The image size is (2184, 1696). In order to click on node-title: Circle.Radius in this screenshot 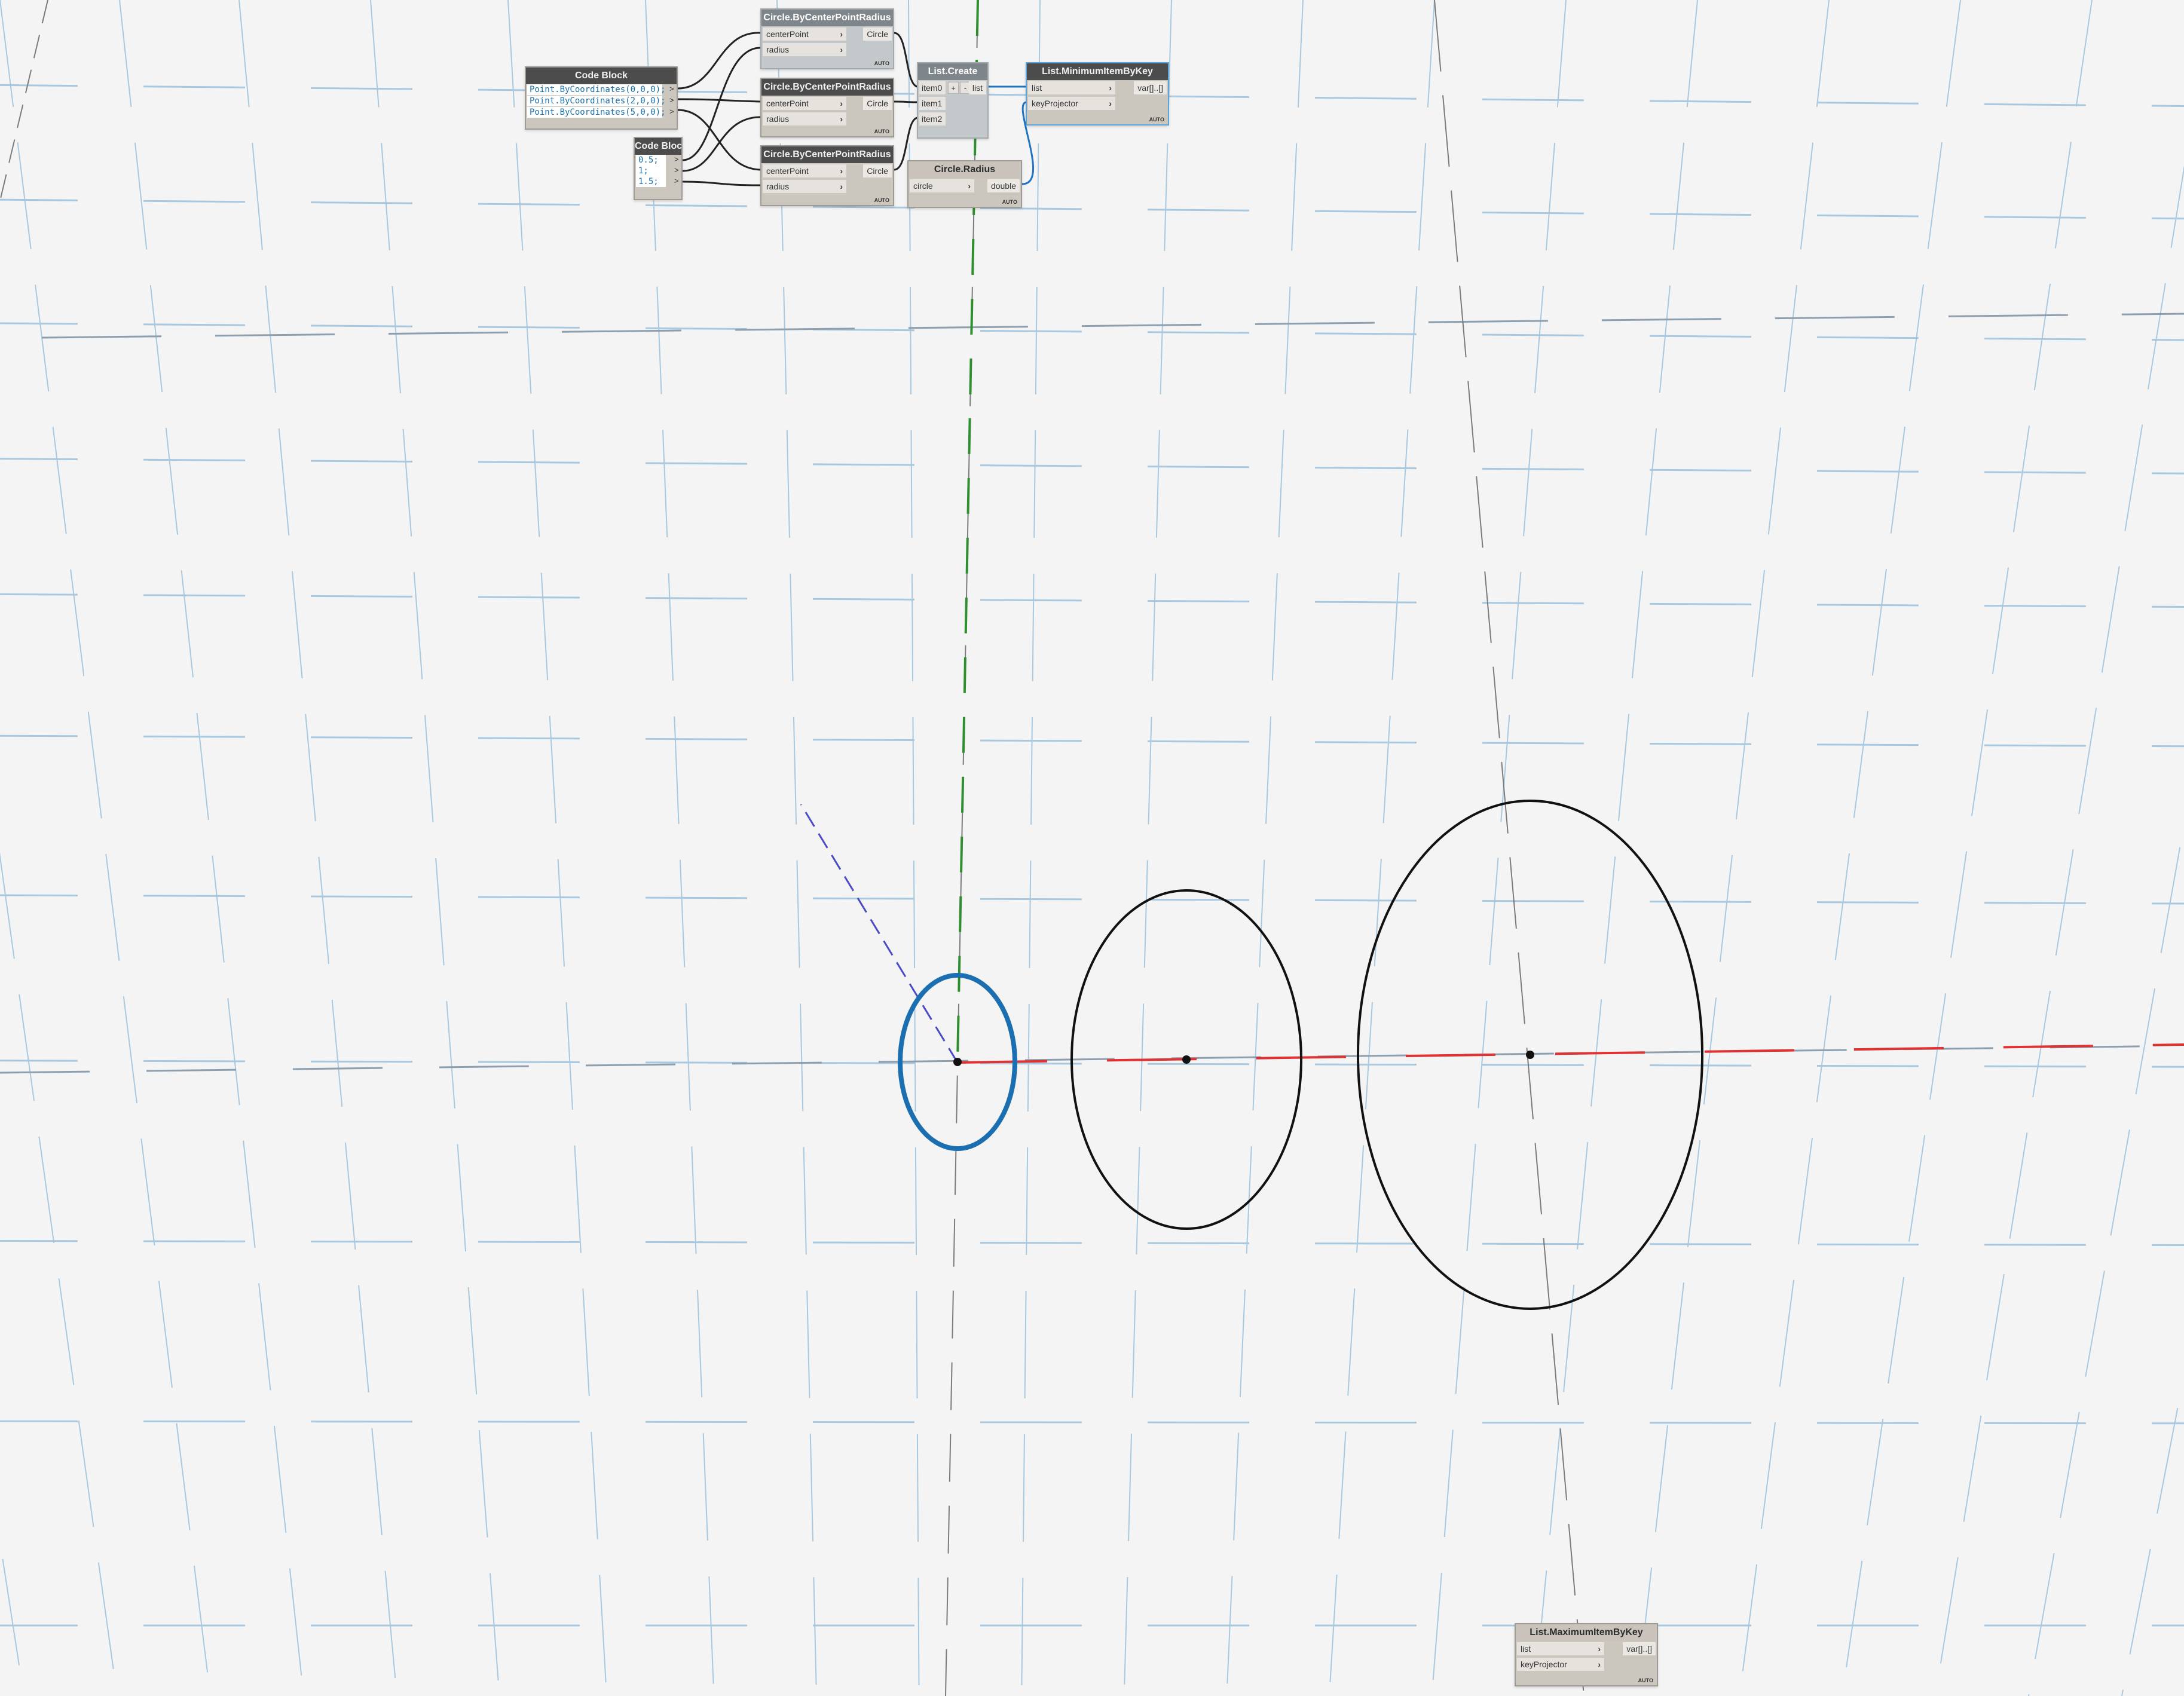, I will do `click(965, 170)`.